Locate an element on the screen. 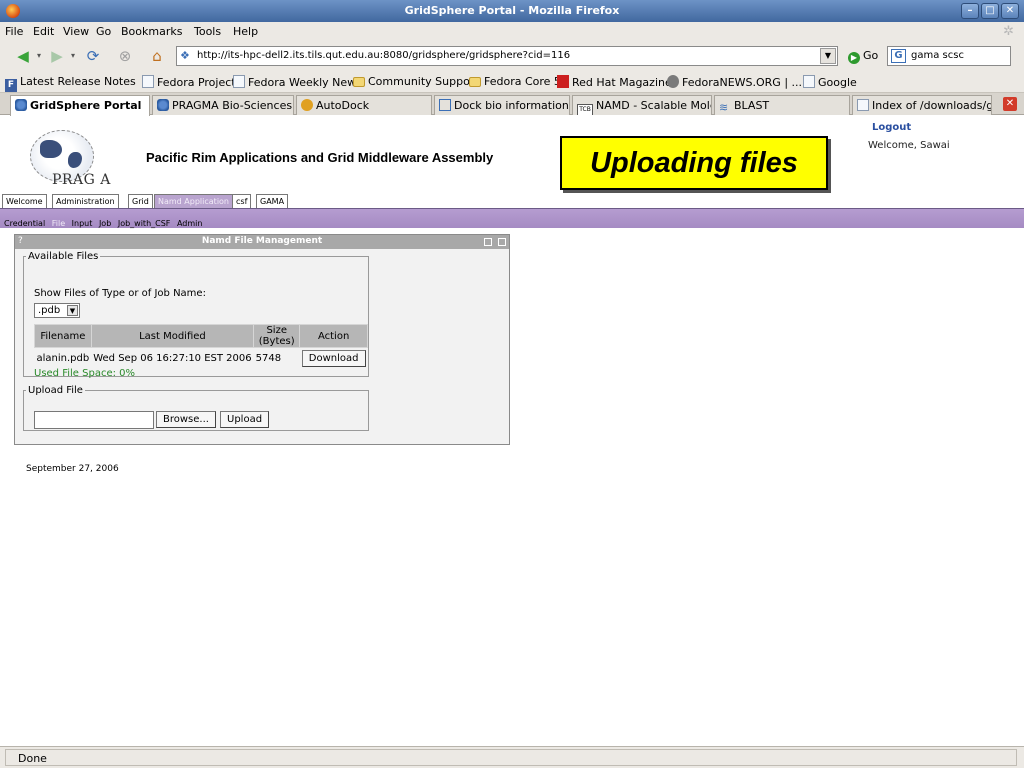 The height and width of the screenshot is (768, 1024). portlet-header: ? Namd File Management is located at coordinates (262, 242).